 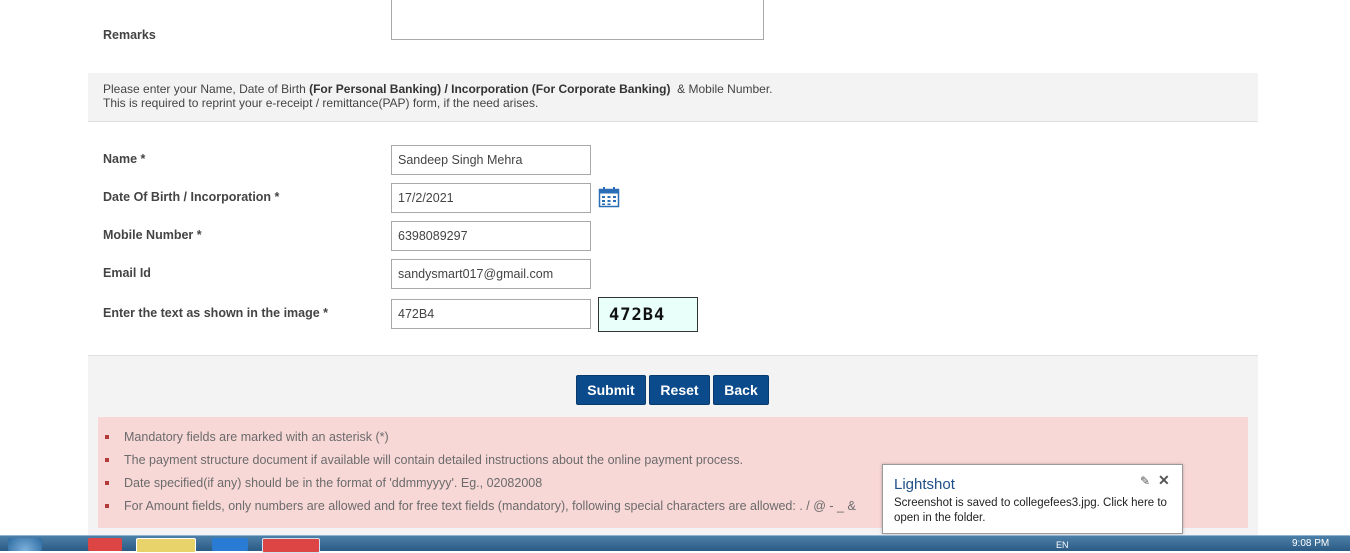 What do you see at coordinates (611, 390) in the screenshot?
I see `submit-button: Submit` at bounding box center [611, 390].